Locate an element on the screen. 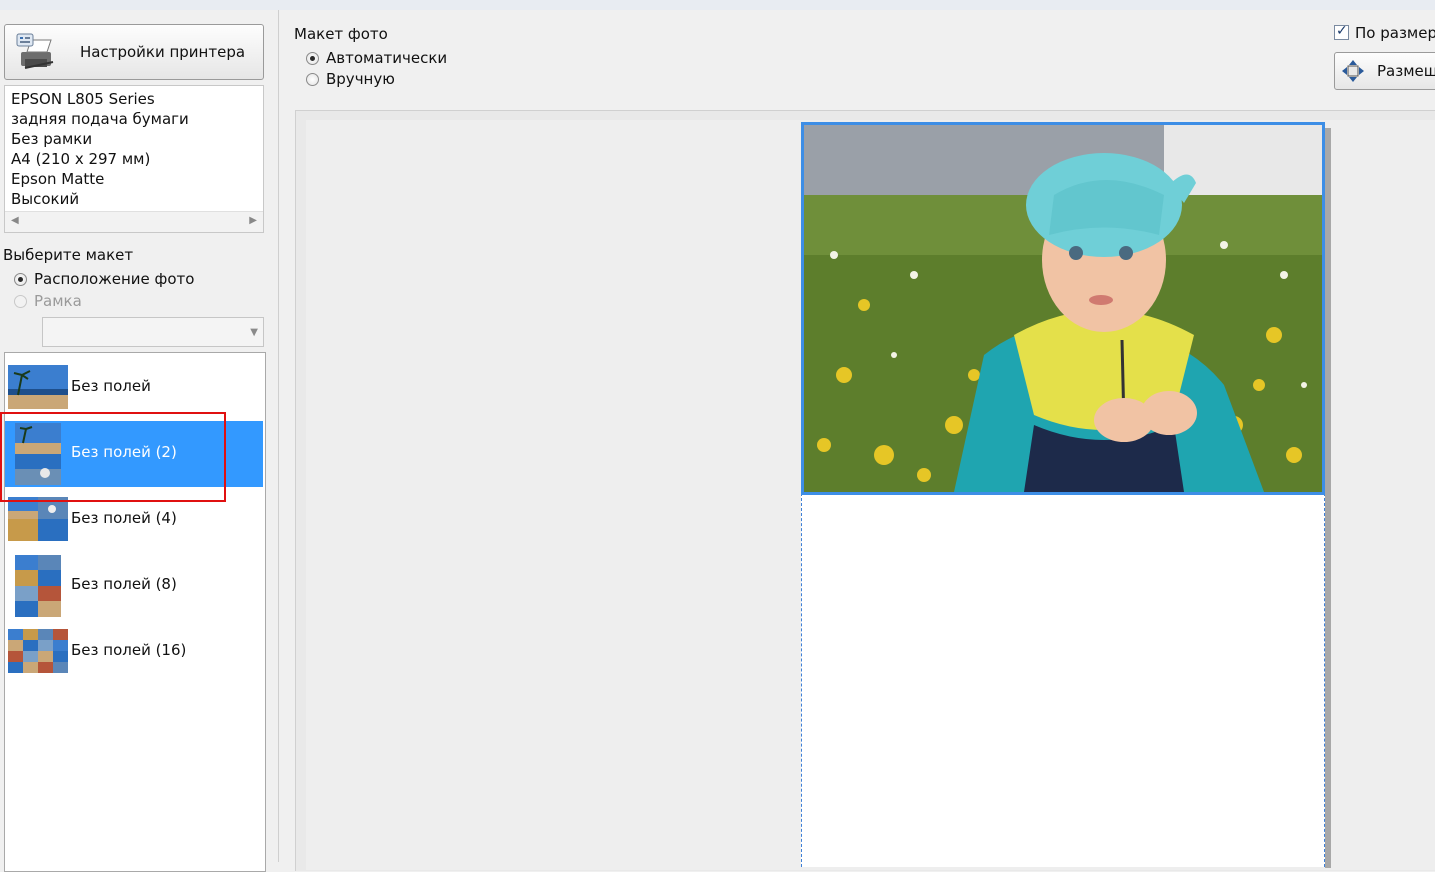  print-quality: Высокий is located at coordinates (45, 199).